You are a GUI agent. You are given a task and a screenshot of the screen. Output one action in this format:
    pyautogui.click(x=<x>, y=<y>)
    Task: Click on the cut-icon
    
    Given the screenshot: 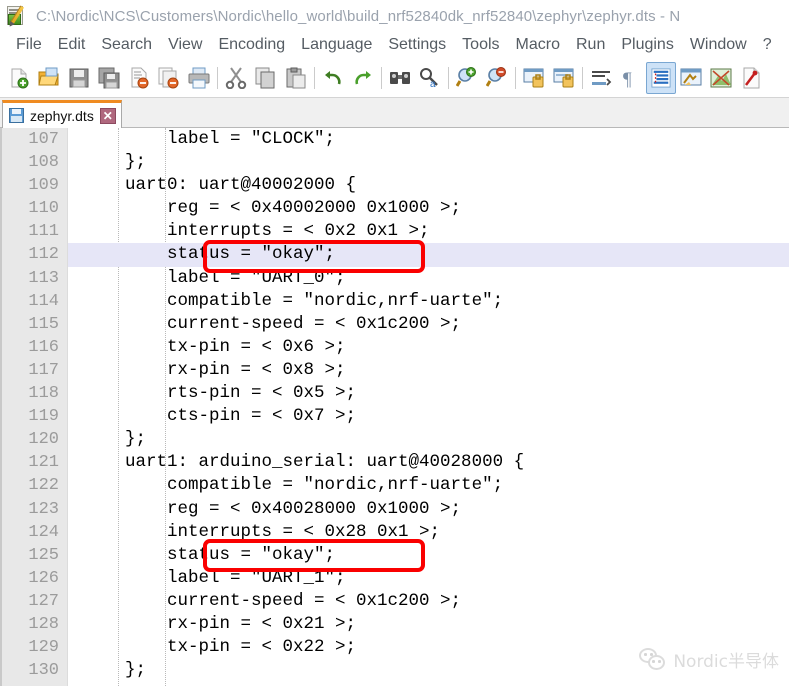 What is the action you would take?
    pyautogui.click(x=236, y=77)
    